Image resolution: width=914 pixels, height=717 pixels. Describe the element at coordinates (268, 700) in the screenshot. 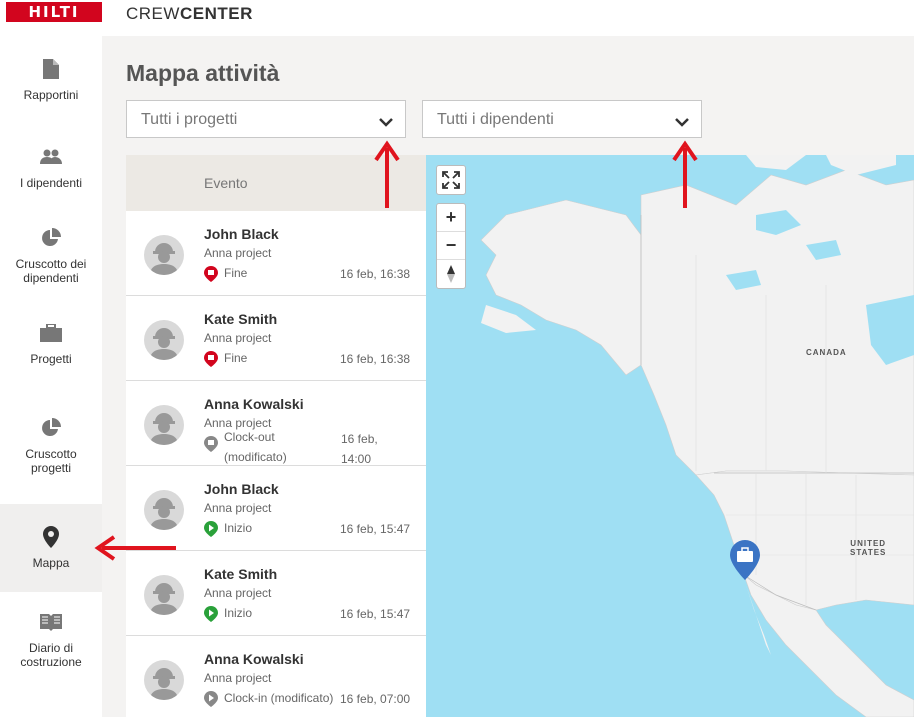

I see `event-status: Clock-in (modificato)` at that location.